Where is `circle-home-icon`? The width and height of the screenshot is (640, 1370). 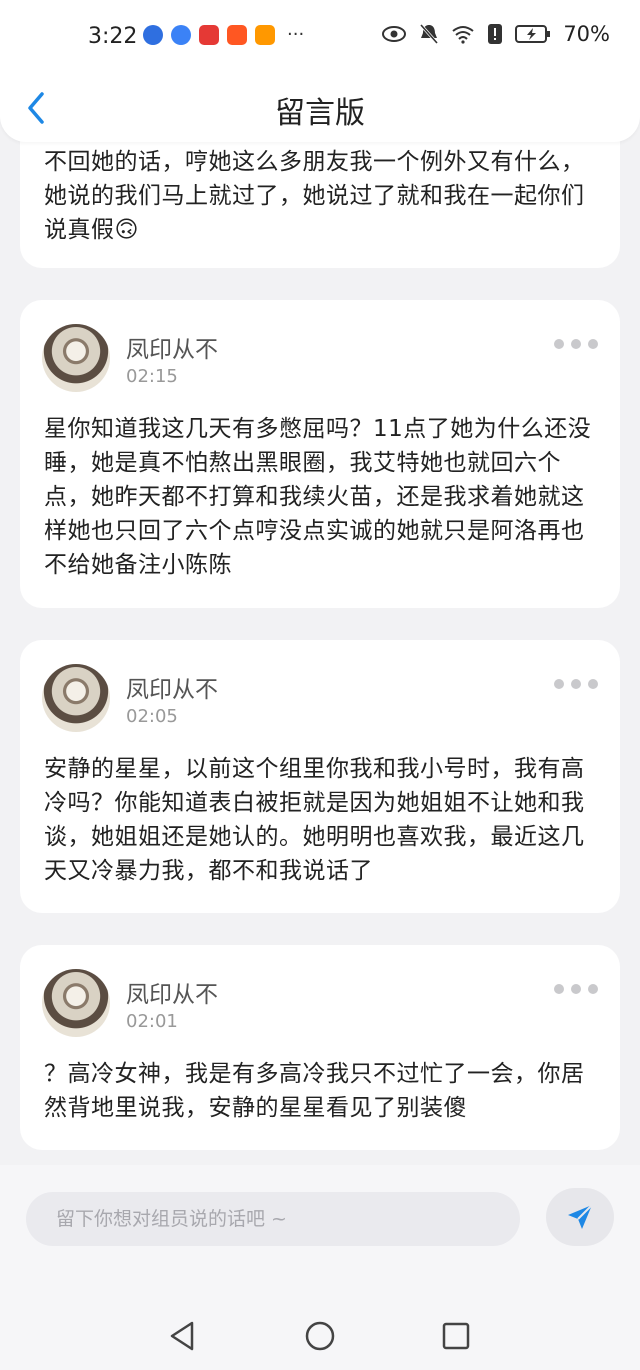 circle-home-icon is located at coordinates (320, 1336).